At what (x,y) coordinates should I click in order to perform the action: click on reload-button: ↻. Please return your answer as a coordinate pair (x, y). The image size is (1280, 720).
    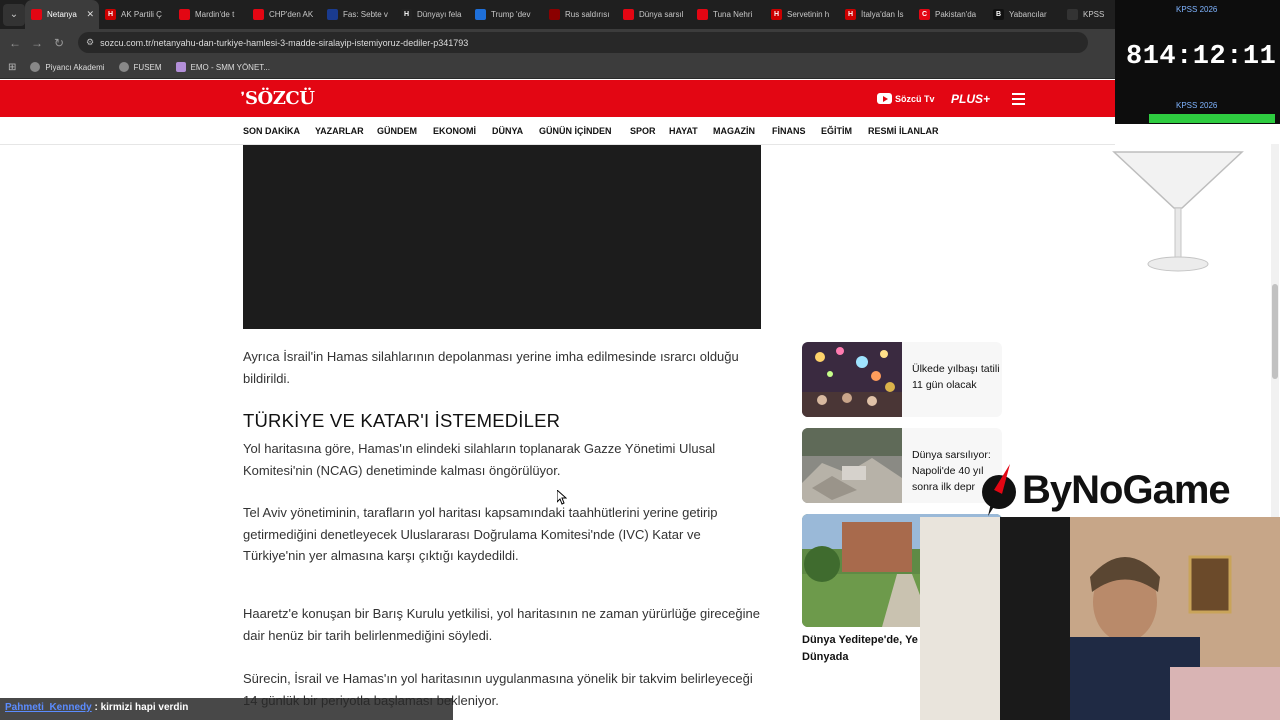
    Looking at the image, I should click on (59, 43).